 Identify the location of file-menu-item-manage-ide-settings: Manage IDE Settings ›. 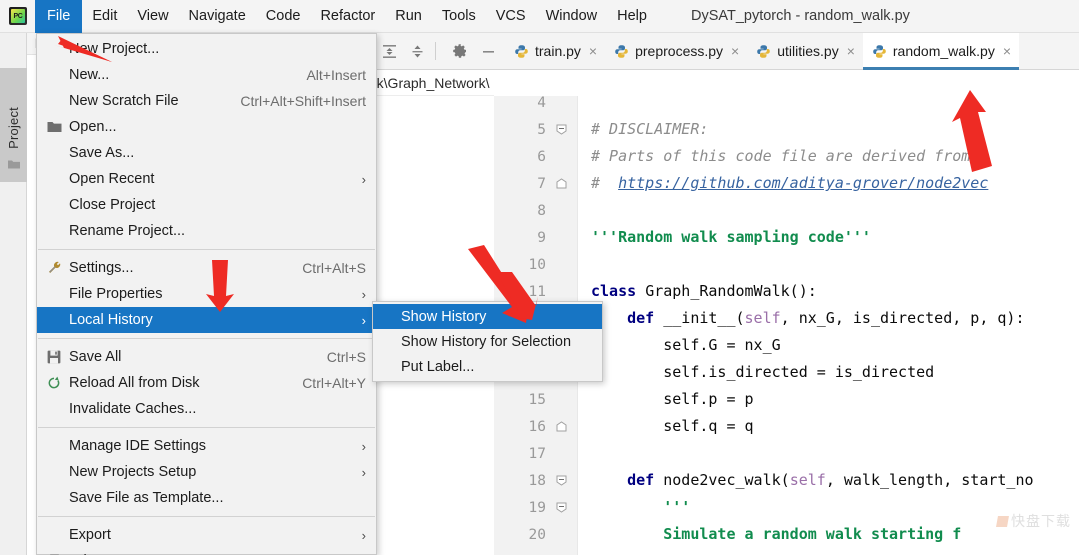
(206, 446).